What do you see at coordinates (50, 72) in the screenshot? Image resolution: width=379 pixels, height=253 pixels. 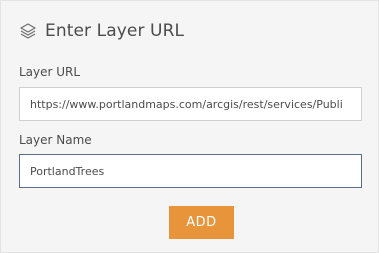 I see `layer-url-label: Layer URL` at bounding box center [50, 72].